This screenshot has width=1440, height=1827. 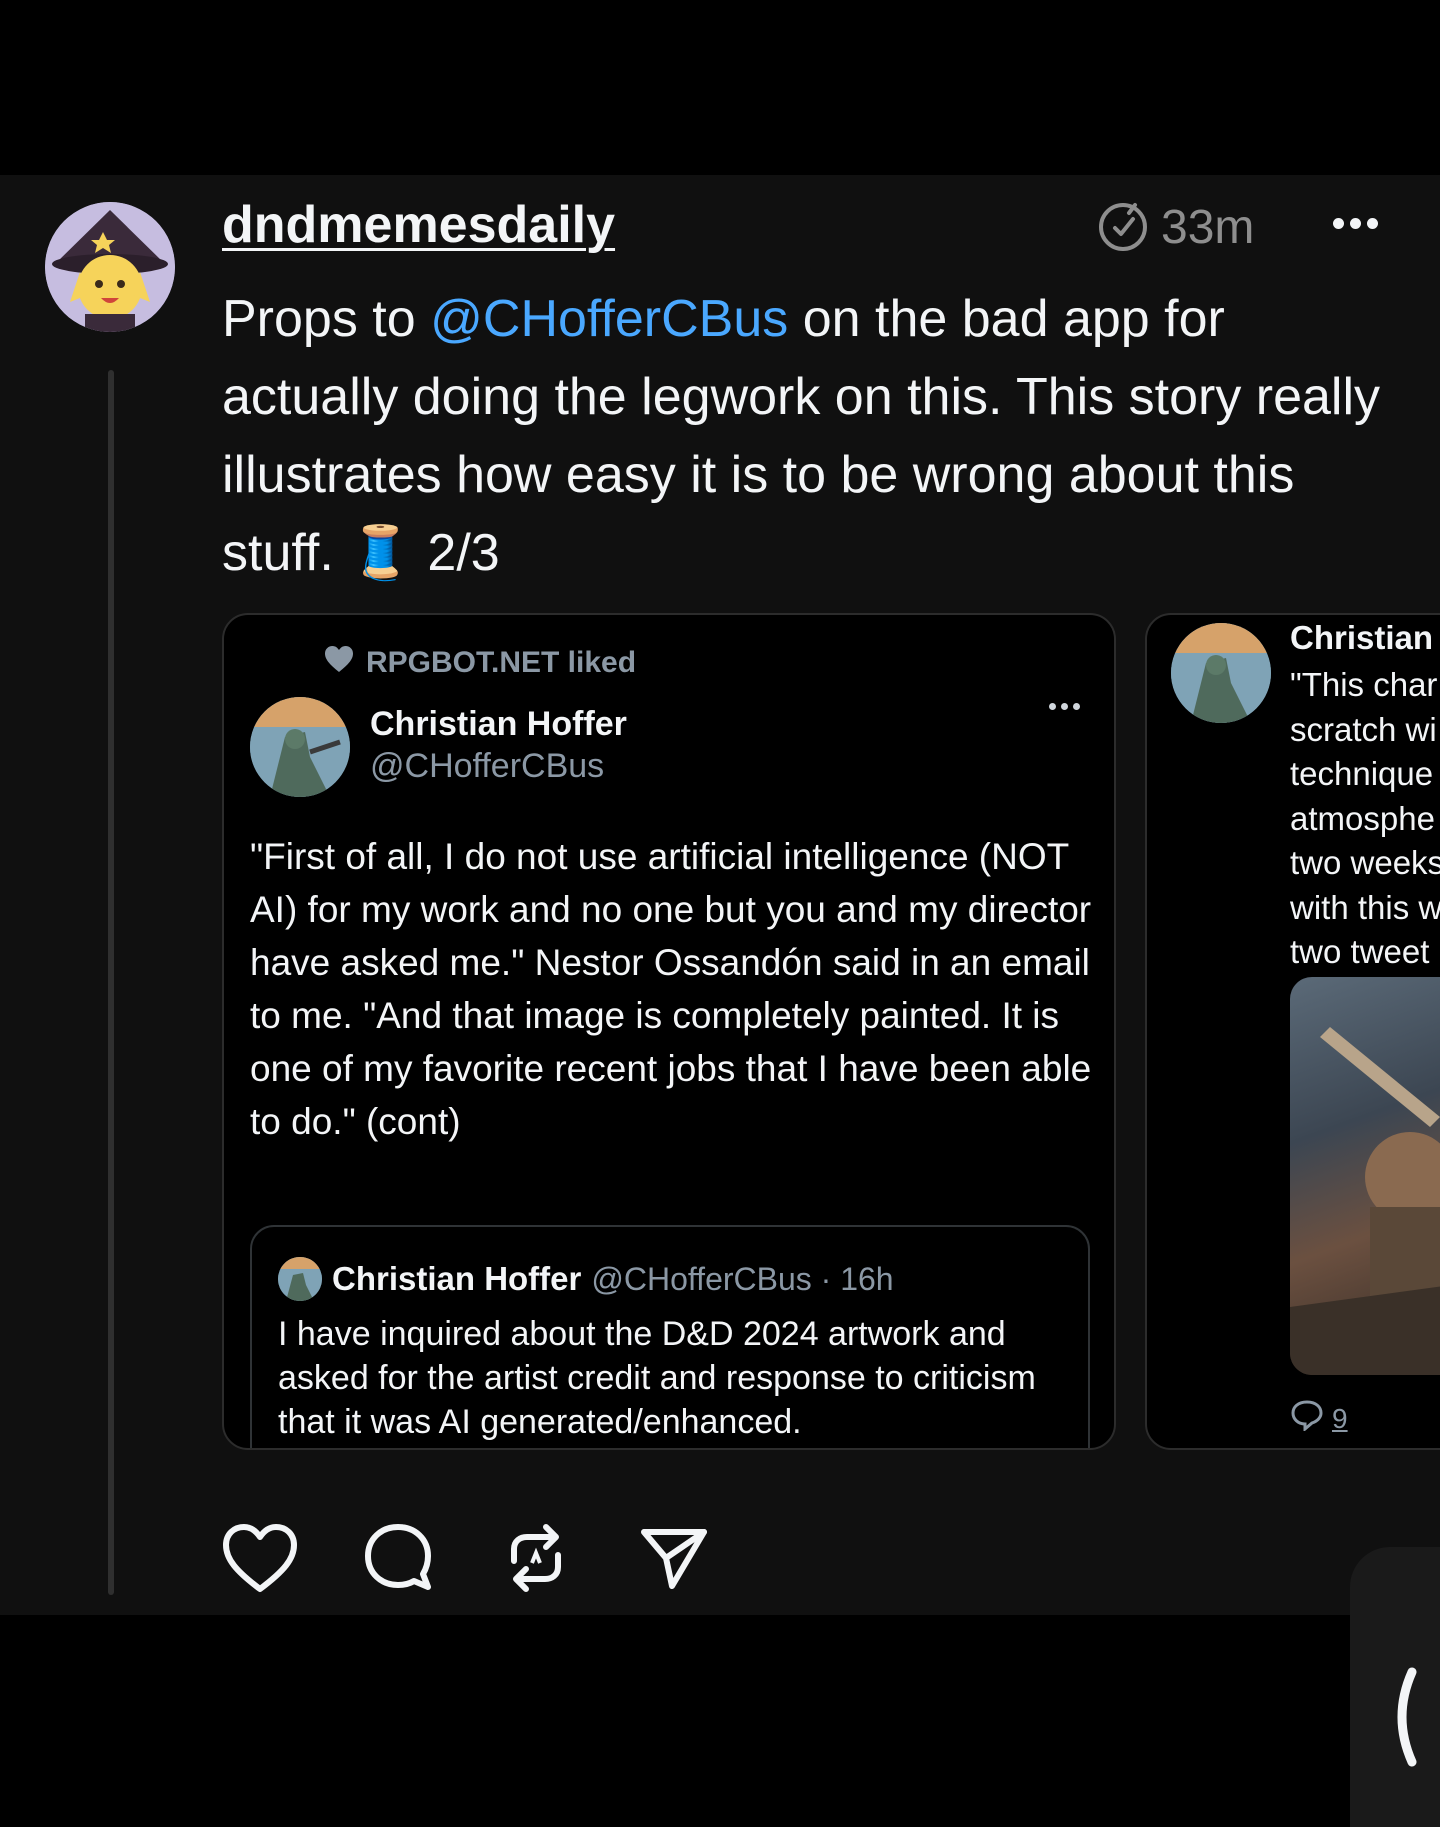 What do you see at coordinates (1365, 1176) in the screenshot?
I see `tweet-image` at bounding box center [1365, 1176].